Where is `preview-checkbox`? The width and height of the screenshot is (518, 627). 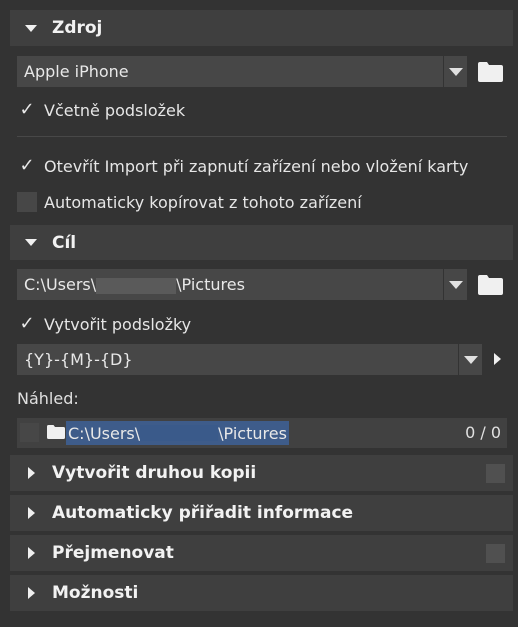 preview-checkbox is located at coordinates (29, 432).